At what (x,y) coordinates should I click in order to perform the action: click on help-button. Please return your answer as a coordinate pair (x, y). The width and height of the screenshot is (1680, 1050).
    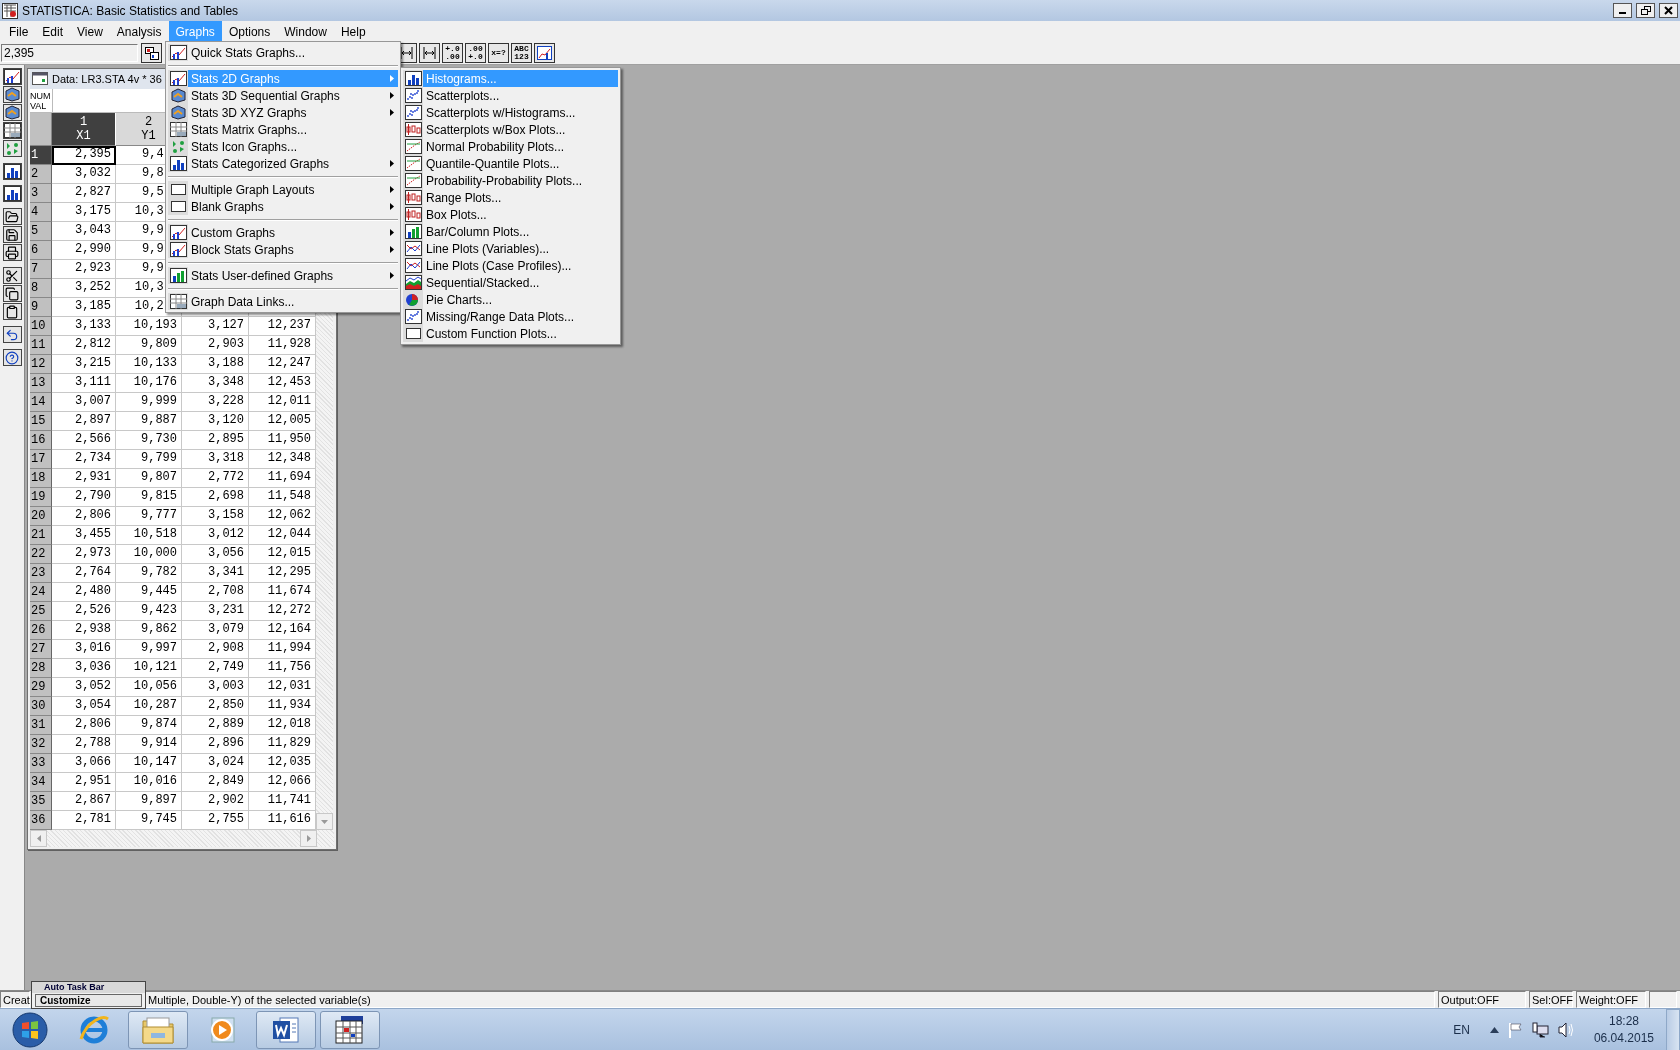
    Looking at the image, I should click on (12, 357).